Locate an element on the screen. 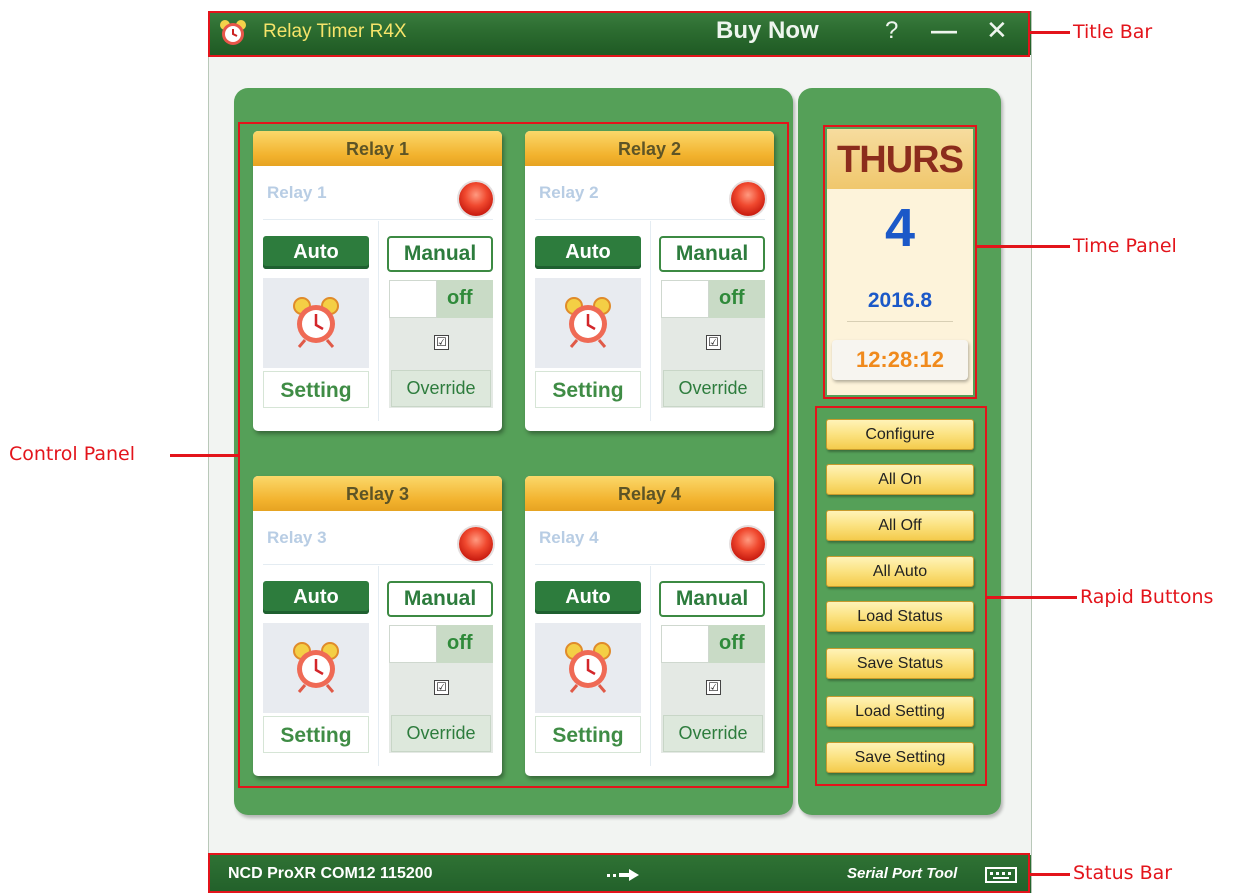  status-bar-pointer is located at coordinates (1050, 874).